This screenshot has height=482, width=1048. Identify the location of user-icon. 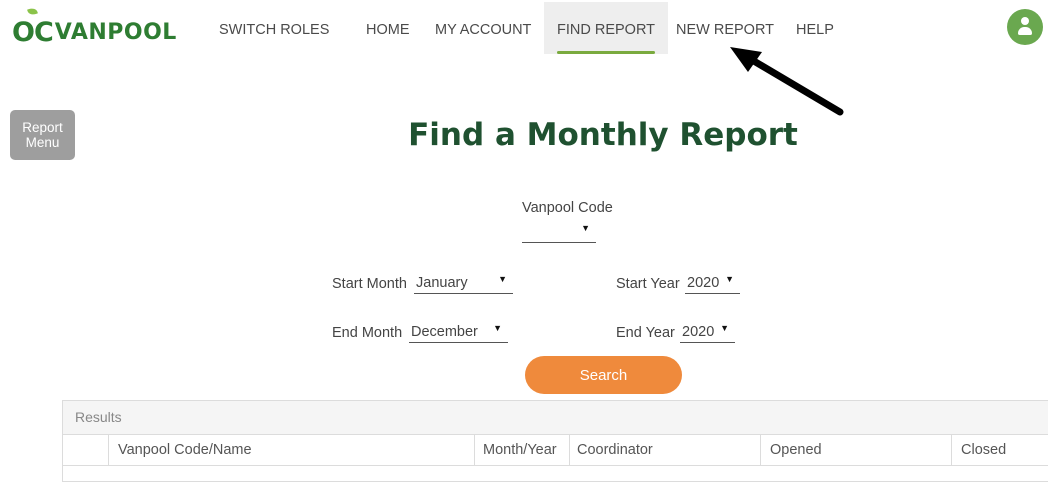
(1025, 21).